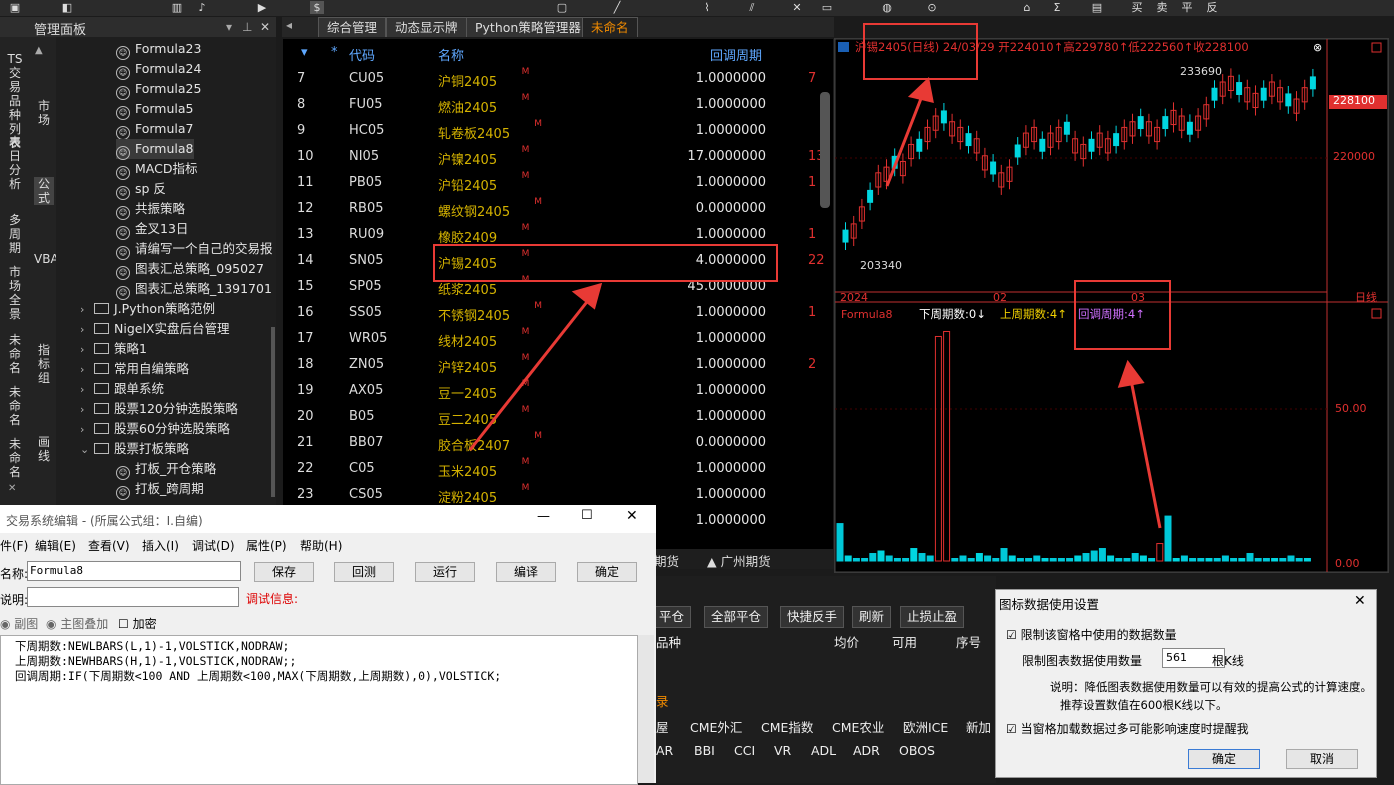 The image size is (1394, 785). Describe the element at coordinates (662, 700) in the screenshot. I see `records-tab: 录` at that location.